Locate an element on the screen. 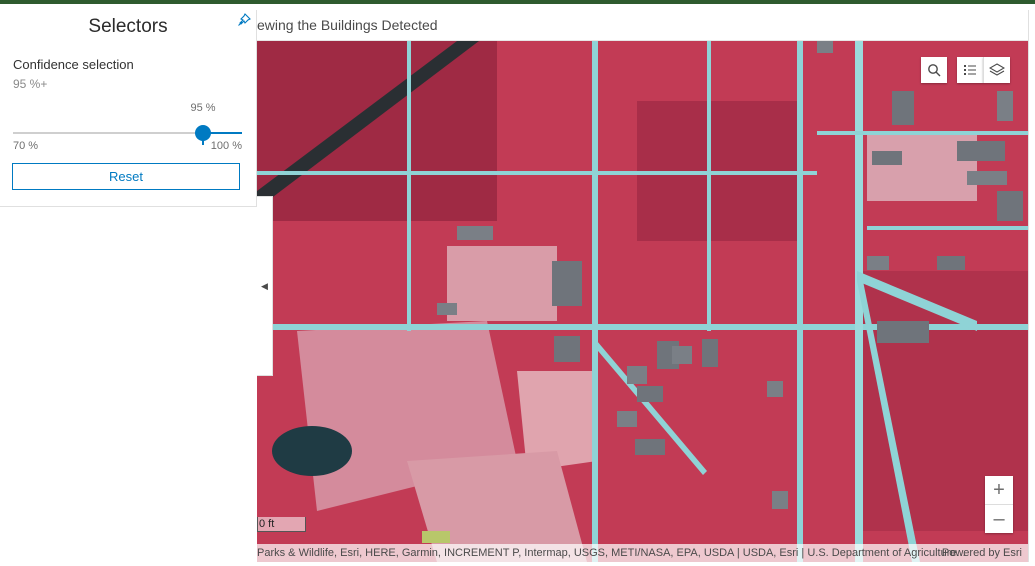 The width and height of the screenshot is (1035, 566). powered-by-esri: Powered by Esri is located at coordinates (982, 553).